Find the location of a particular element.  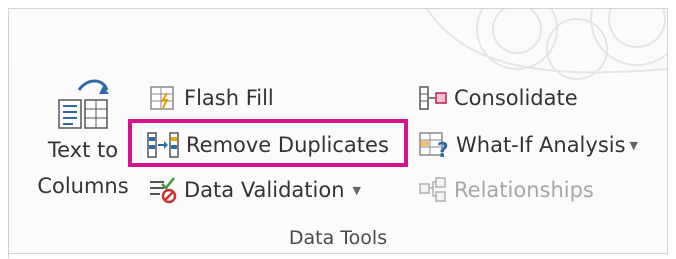

text-to-columns-label-line2: Columns is located at coordinates (83, 186).